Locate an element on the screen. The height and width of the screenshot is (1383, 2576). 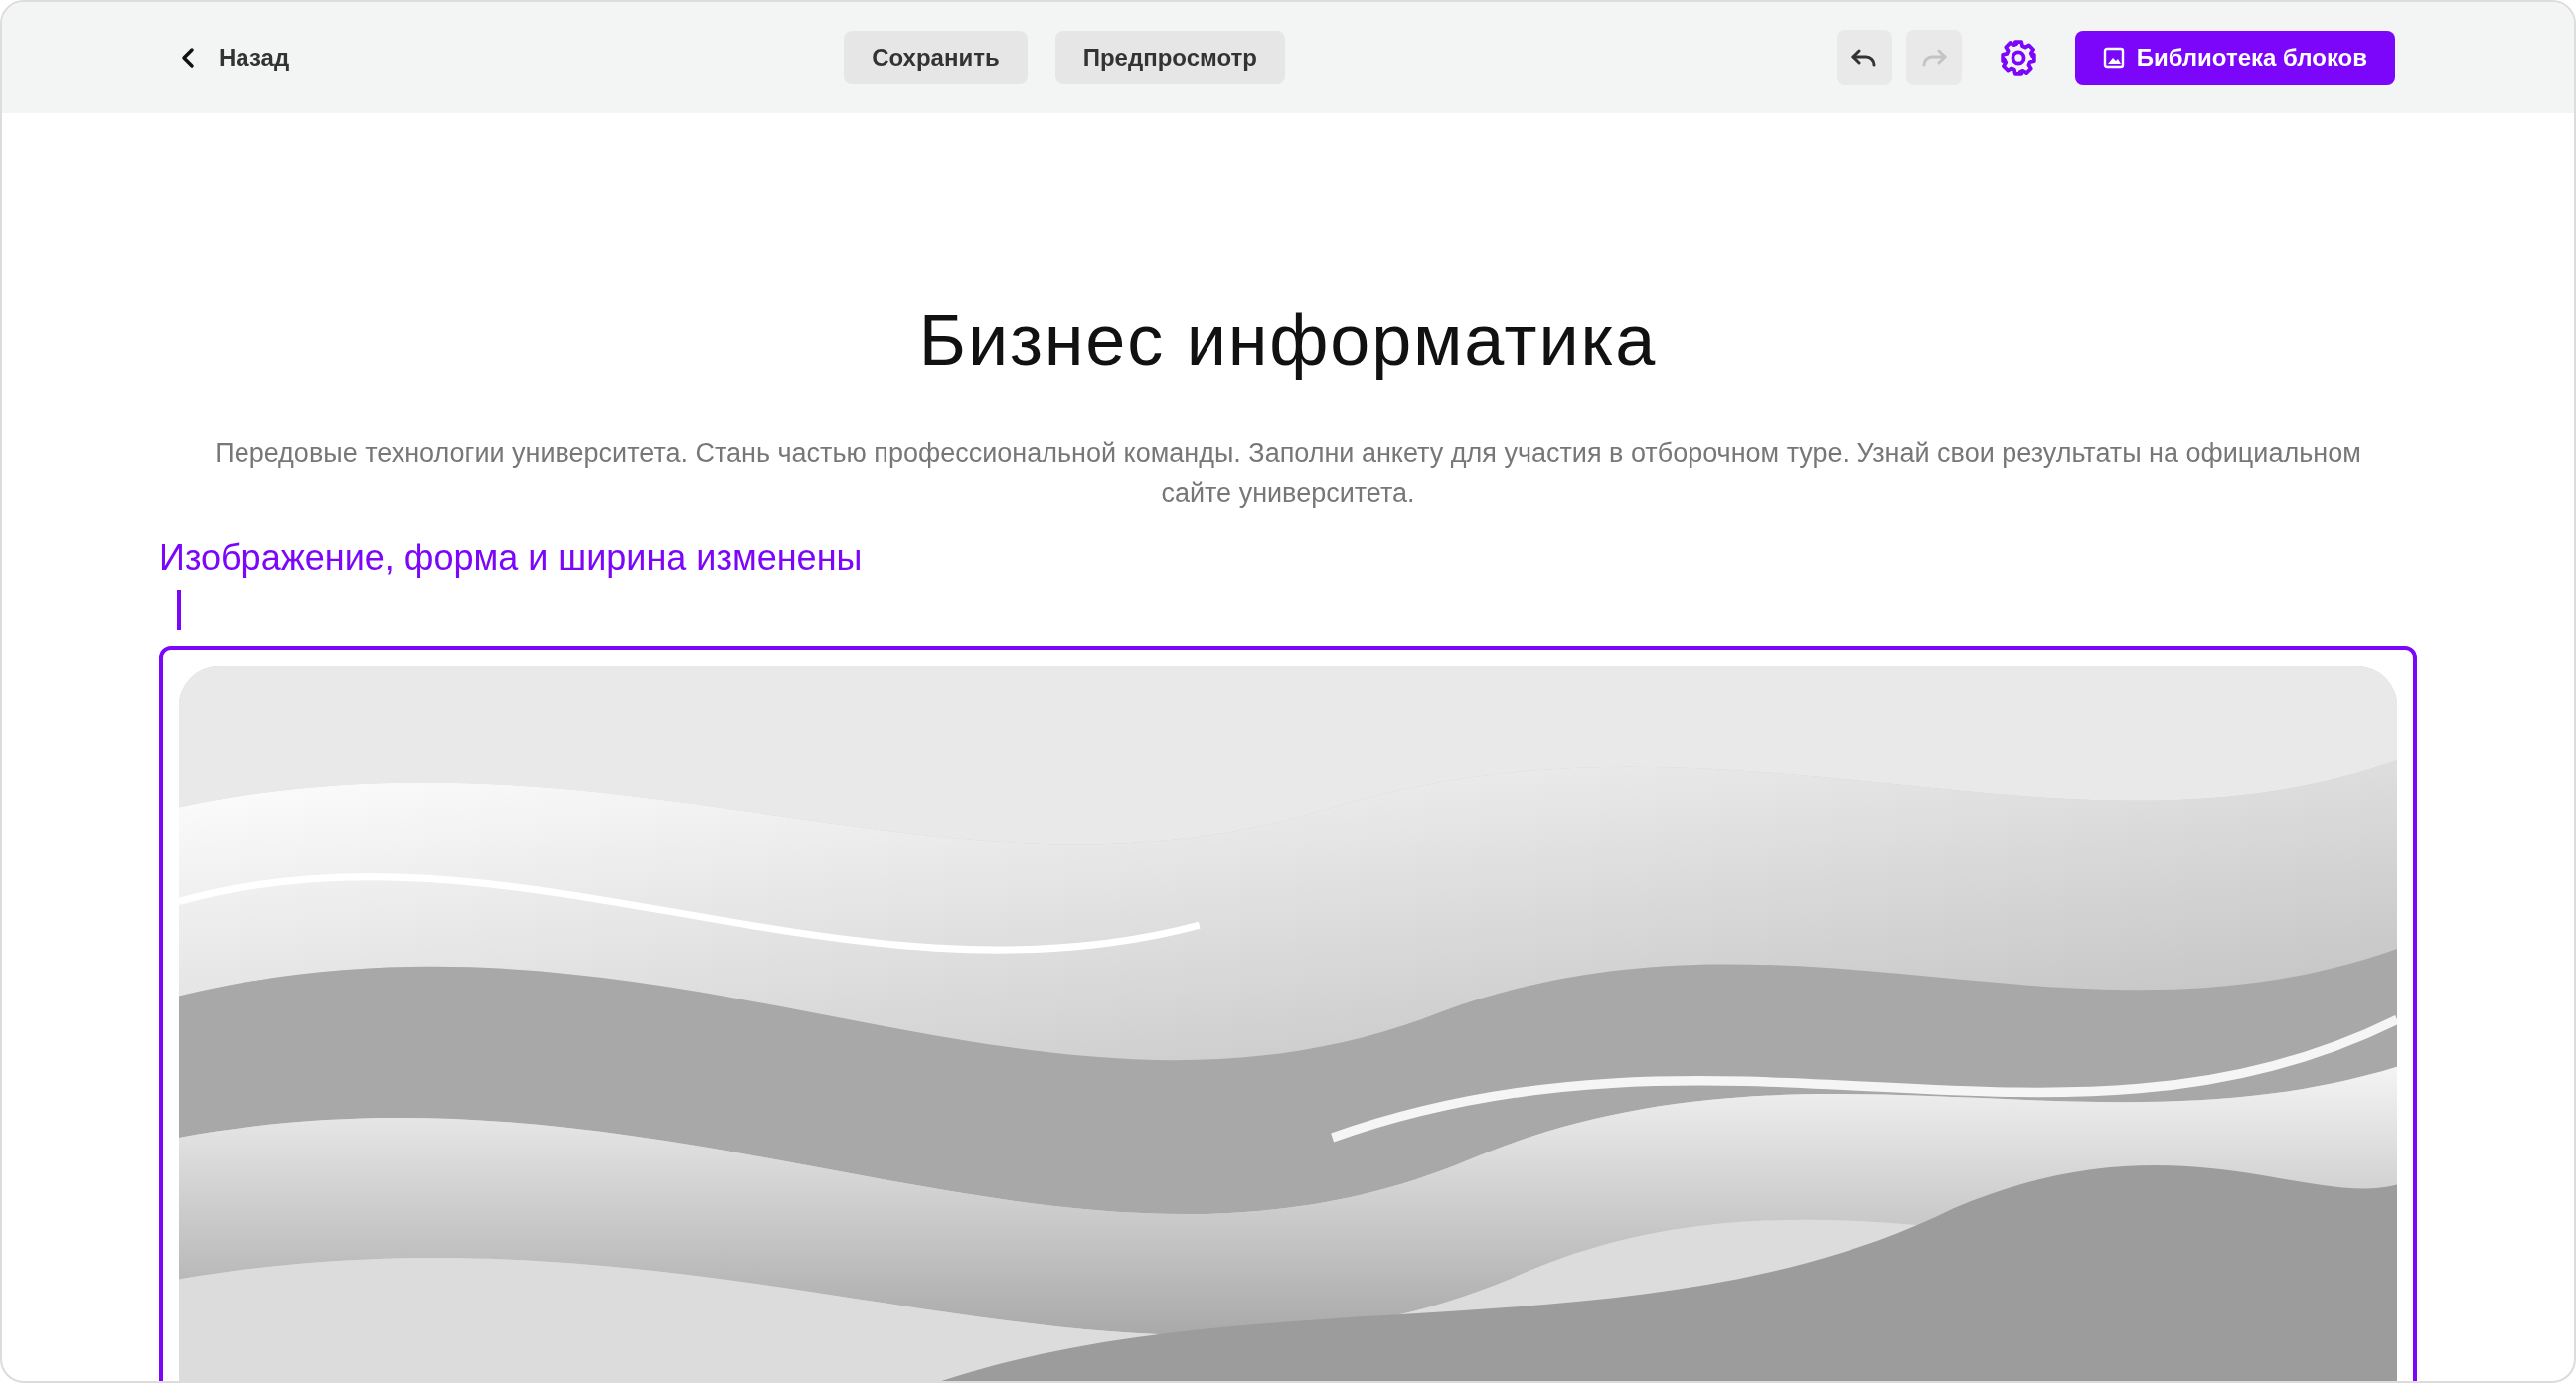
block-library-button: Библиотека блоков is located at coordinates (2234, 58).